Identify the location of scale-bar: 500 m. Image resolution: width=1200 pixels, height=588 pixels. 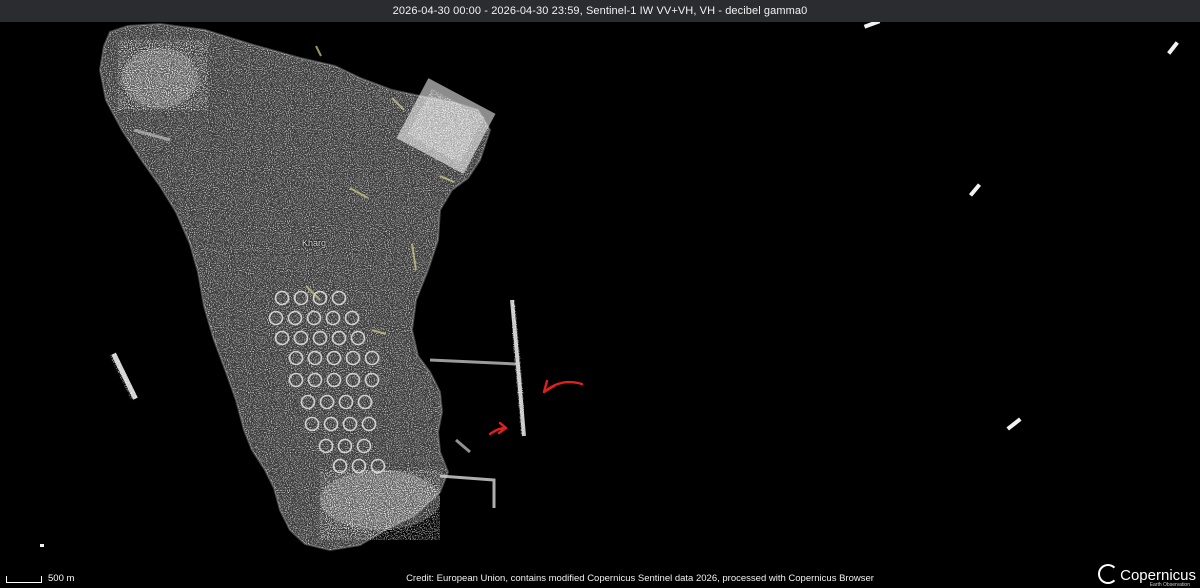
(40, 578).